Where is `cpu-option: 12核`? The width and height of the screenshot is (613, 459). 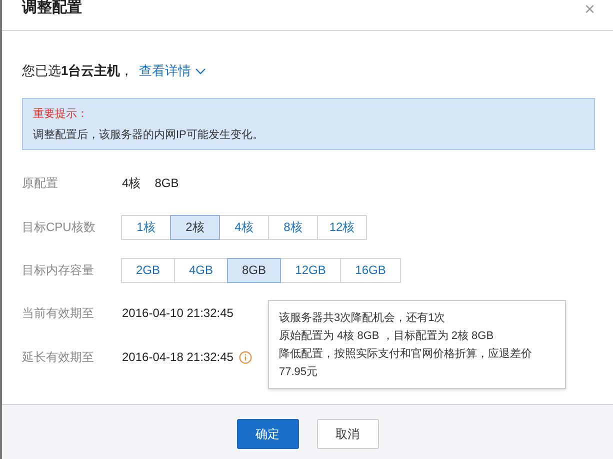 cpu-option: 12核 is located at coordinates (342, 227).